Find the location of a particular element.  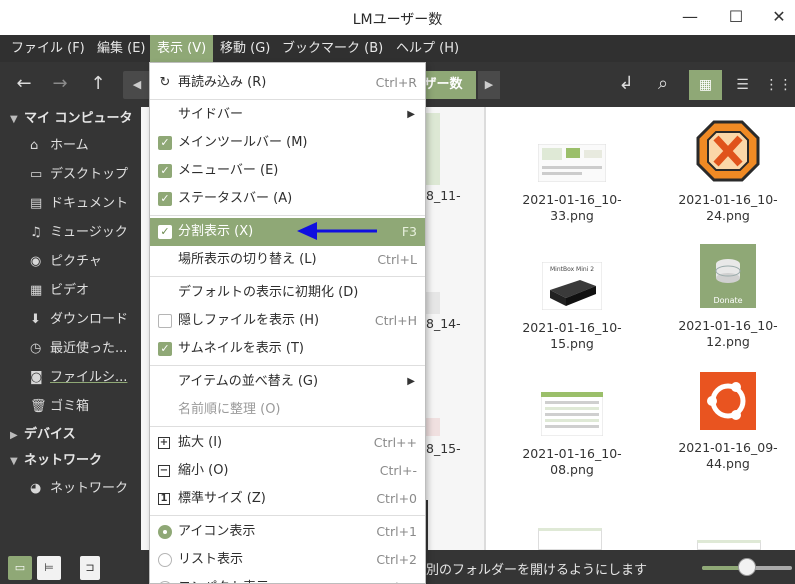

file-item: MintBox Mini 2 2021-01-16_10- 15.png is located at coordinates (572, 306).